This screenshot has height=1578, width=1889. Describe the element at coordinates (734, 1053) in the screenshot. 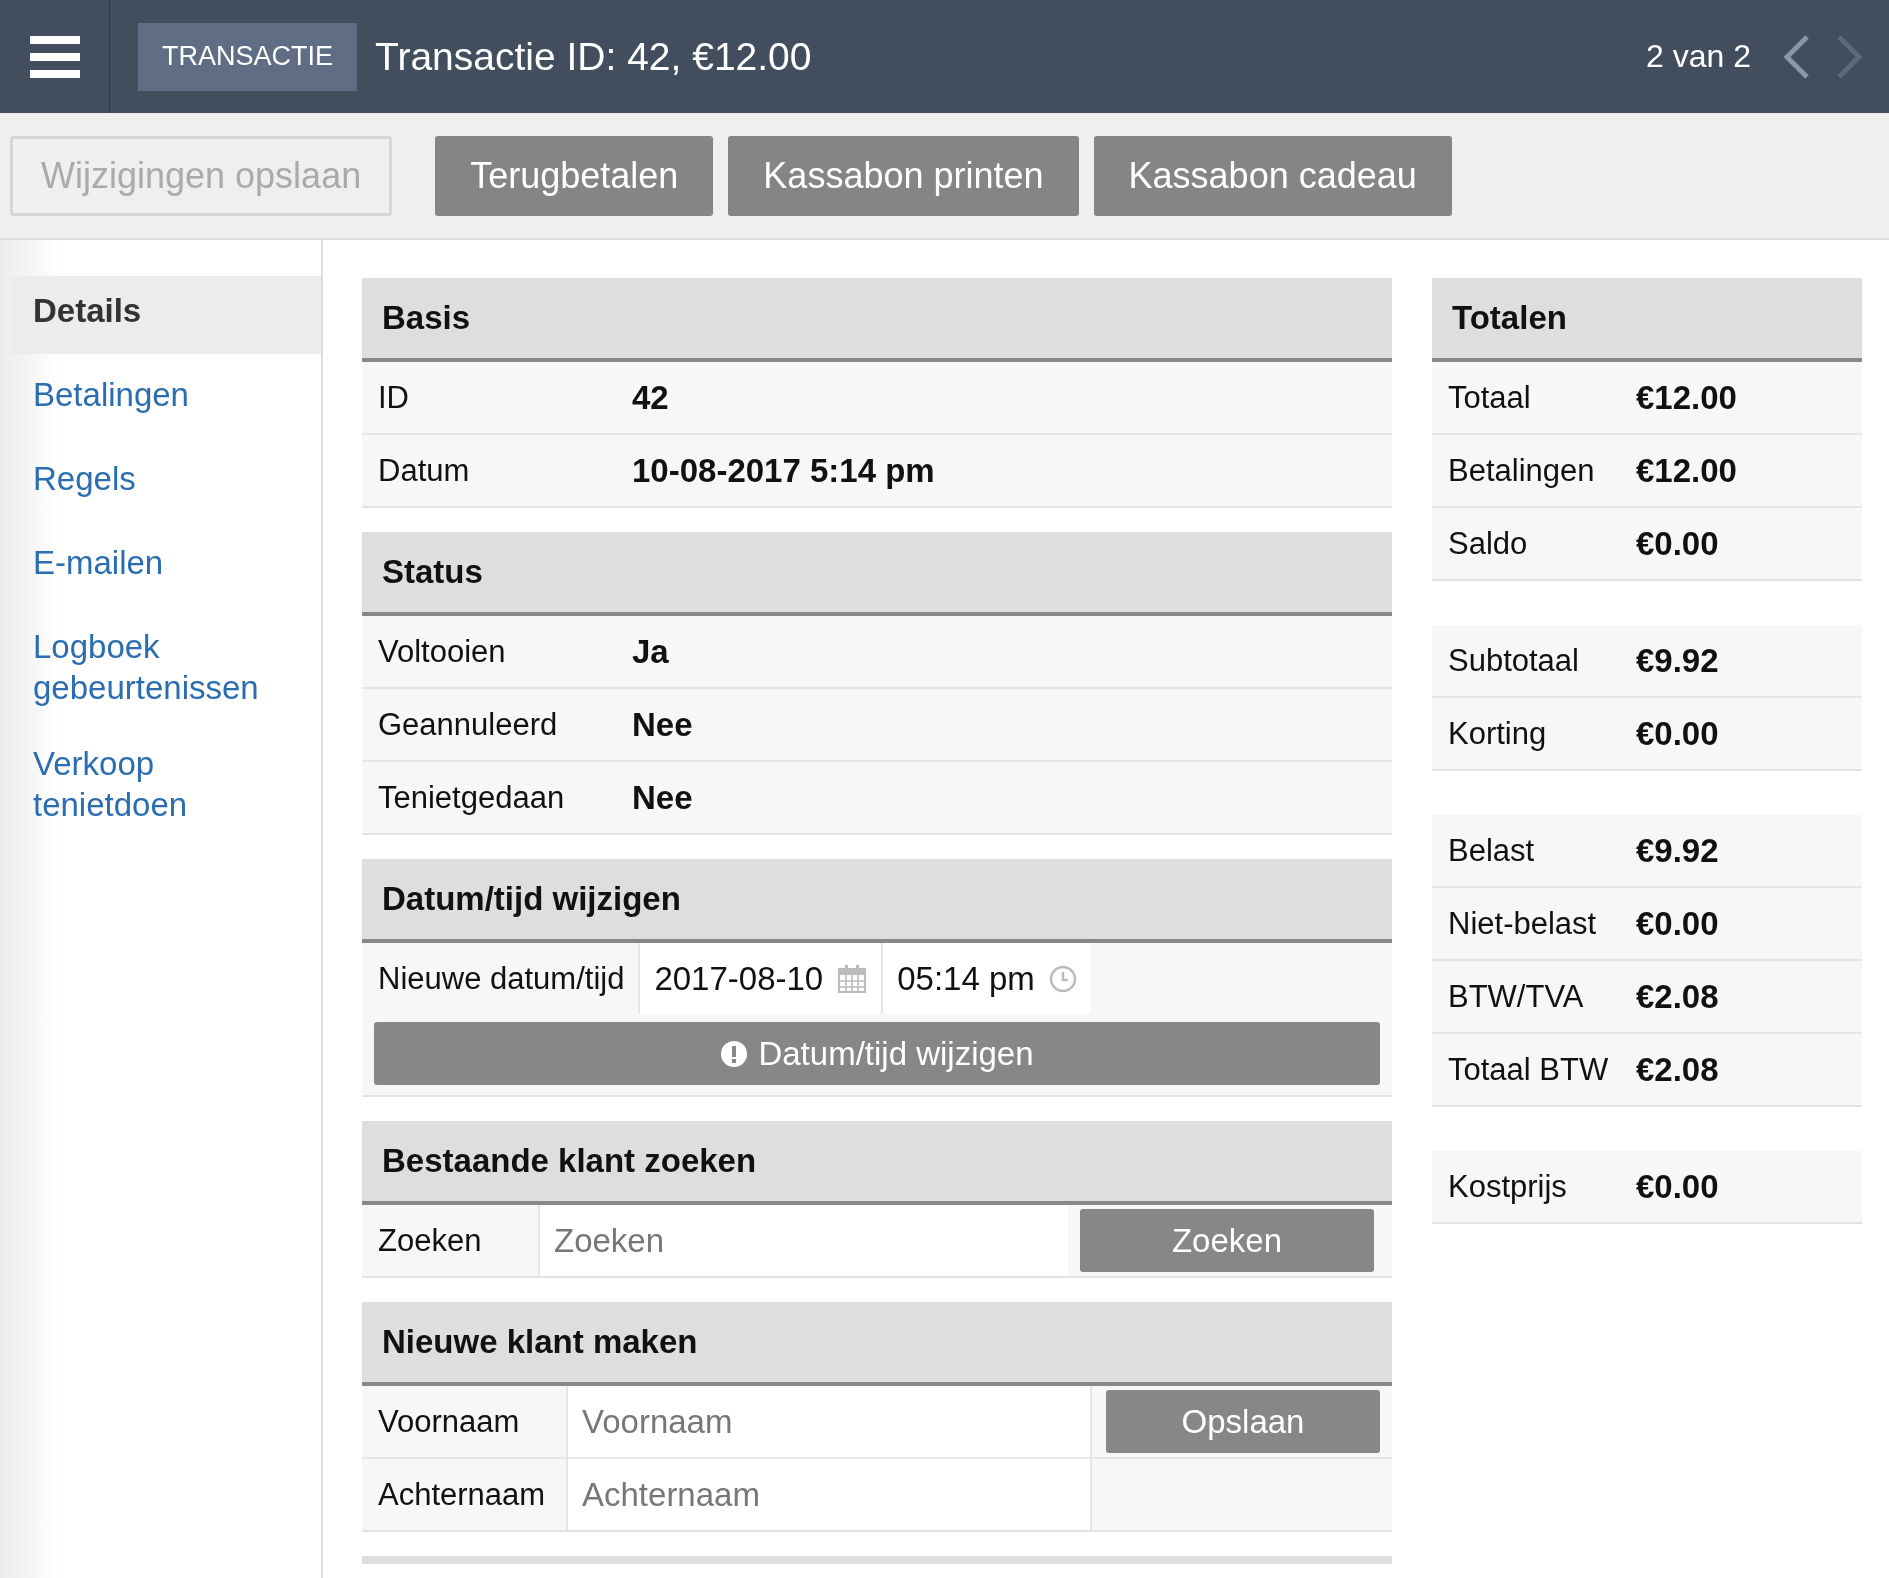

I see `exclamation-icon` at that location.